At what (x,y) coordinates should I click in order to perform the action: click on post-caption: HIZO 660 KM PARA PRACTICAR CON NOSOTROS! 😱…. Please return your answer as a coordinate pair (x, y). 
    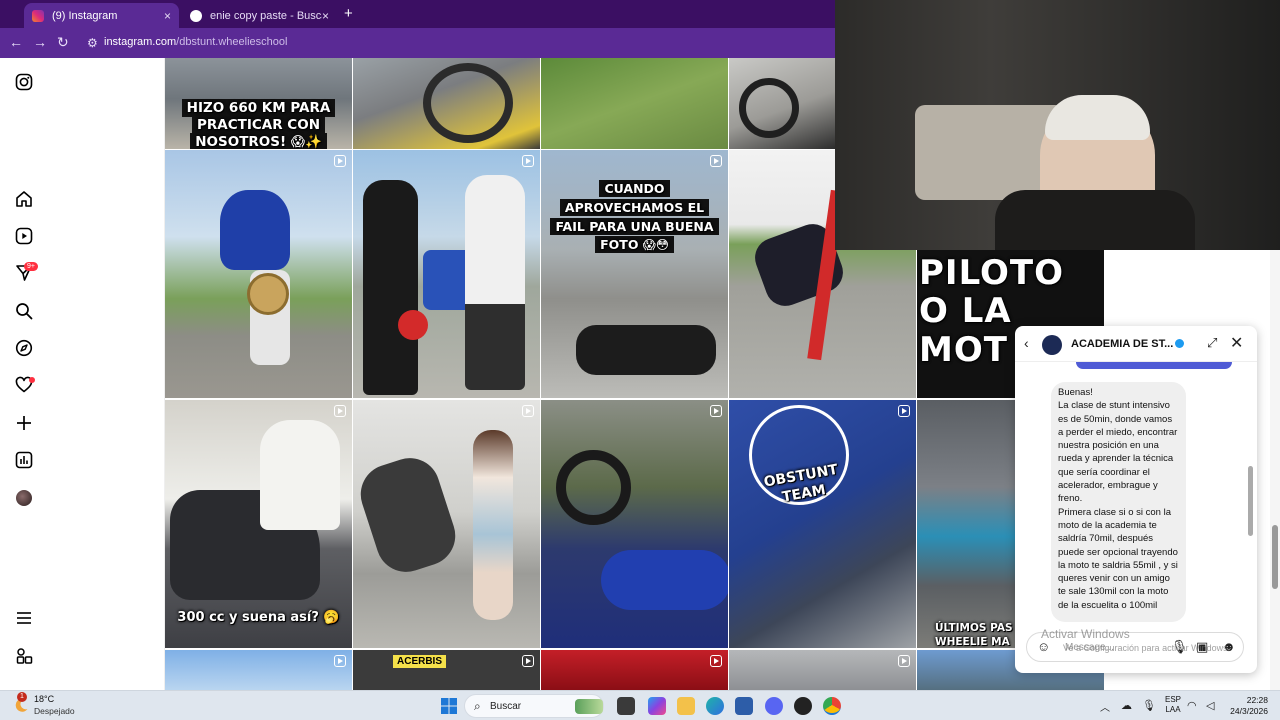
    Looking at the image, I should click on (258, 124).